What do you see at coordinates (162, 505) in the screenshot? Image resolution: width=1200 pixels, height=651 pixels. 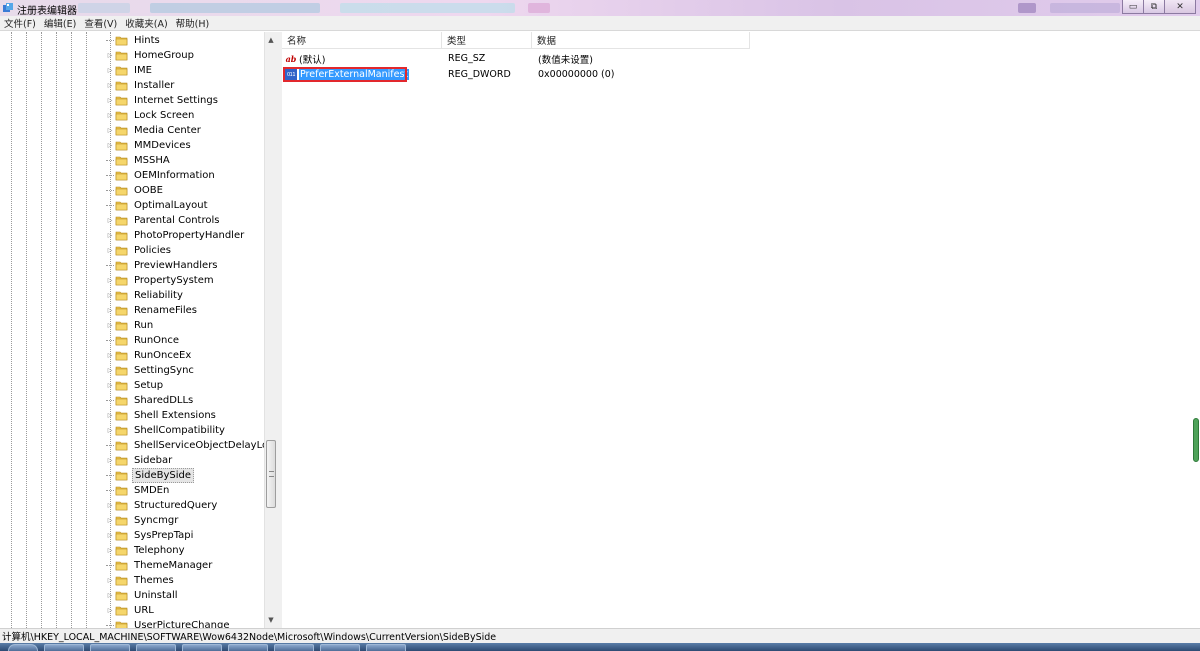 I see `tree-item: ▷ StructuredQuery` at bounding box center [162, 505].